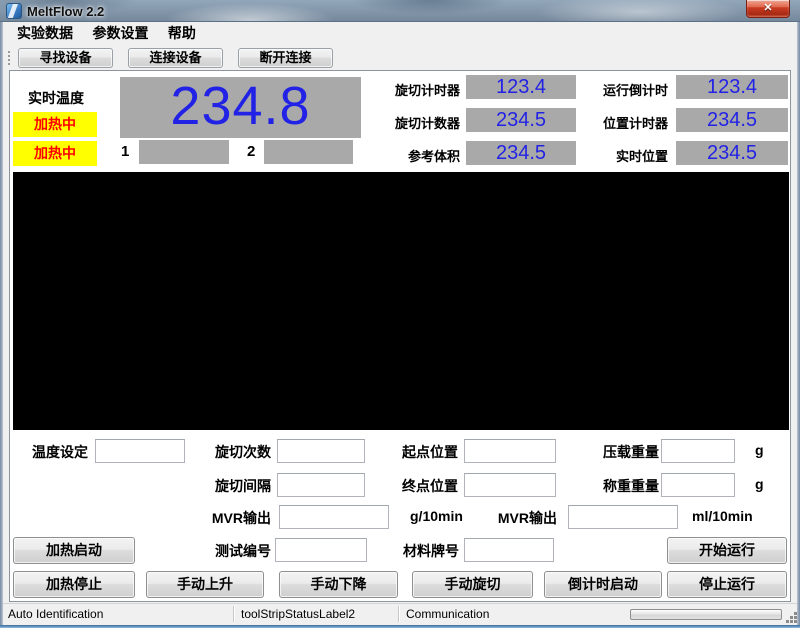 This screenshot has width=800, height=628. What do you see at coordinates (334, 517) in the screenshot?
I see `mvr-output-g-input` at bounding box center [334, 517].